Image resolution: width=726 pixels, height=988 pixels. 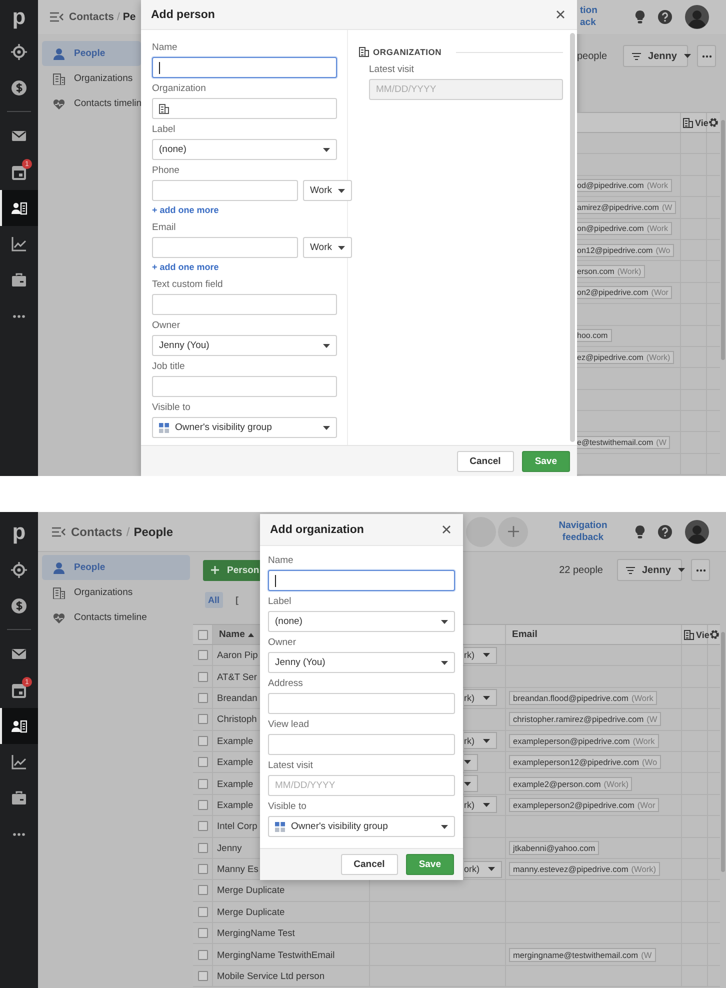 What do you see at coordinates (256, 933) in the screenshot?
I see `person-name: MergingName Test` at bounding box center [256, 933].